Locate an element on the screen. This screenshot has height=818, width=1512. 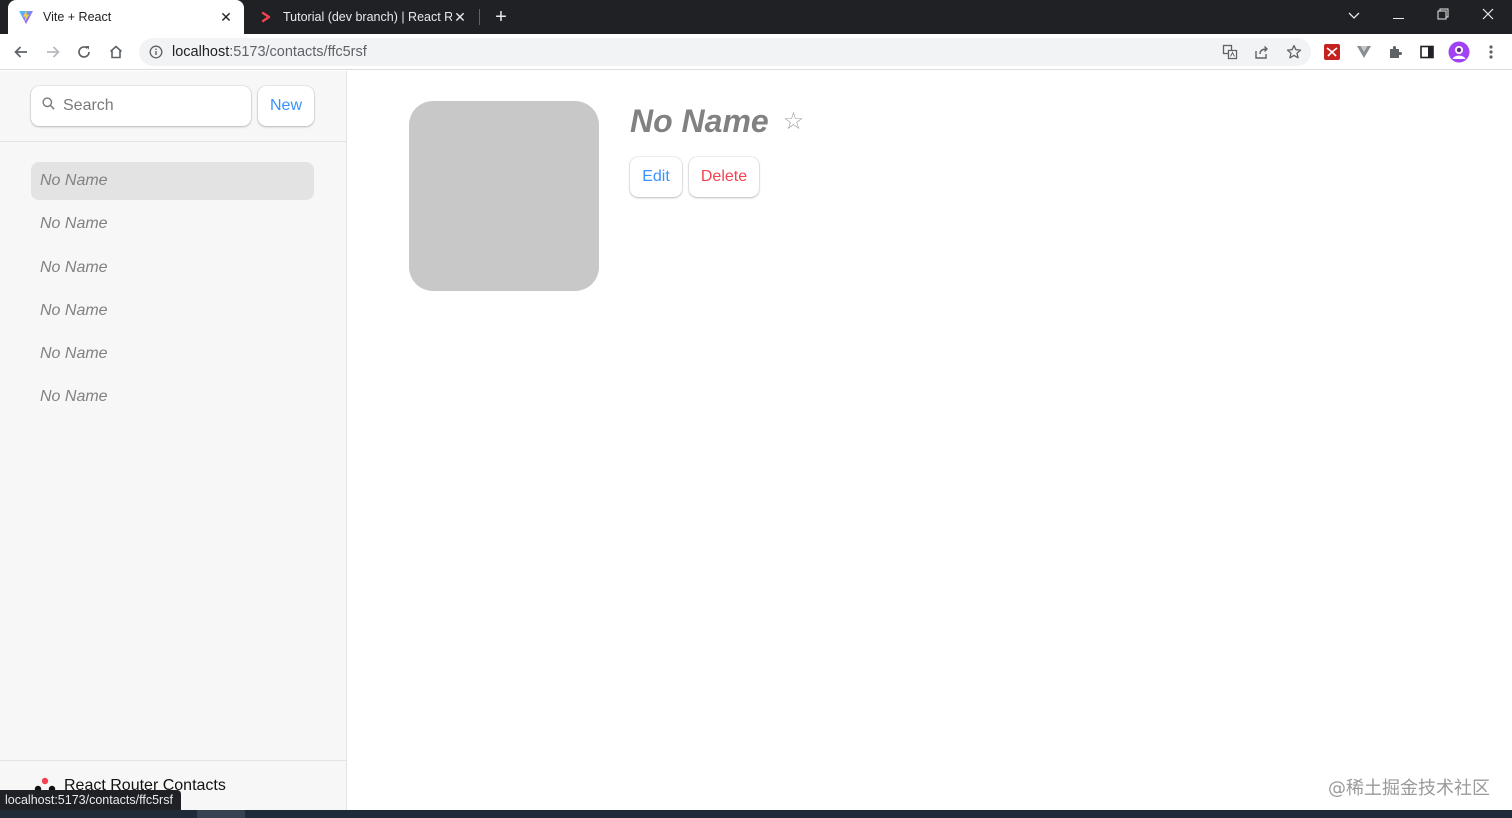
search-icon is located at coordinates (48, 106).